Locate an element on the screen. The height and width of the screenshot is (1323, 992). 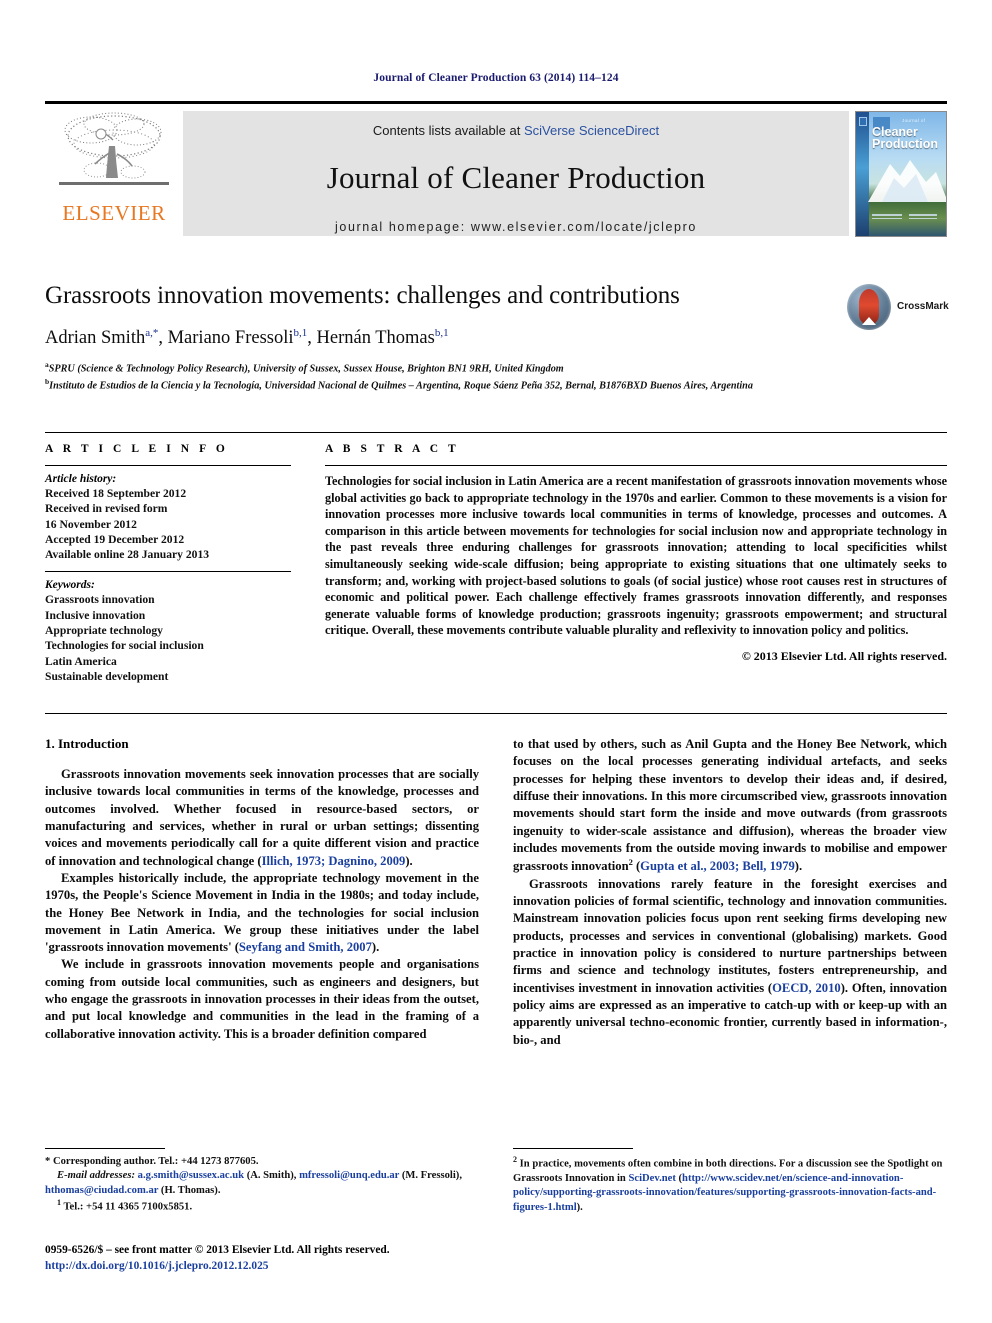
keyword-item: Inclusive innovation is located at coordinates (95, 615).